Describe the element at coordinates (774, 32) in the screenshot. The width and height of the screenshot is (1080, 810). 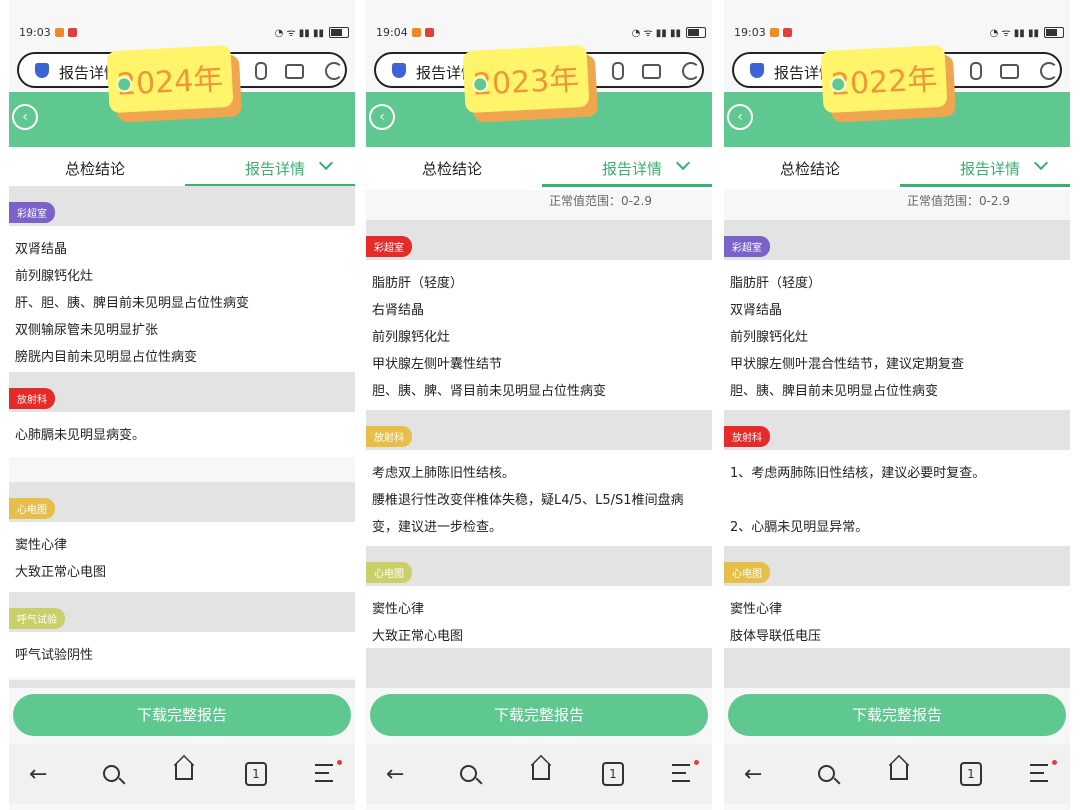
I see `notification-icon` at that location.